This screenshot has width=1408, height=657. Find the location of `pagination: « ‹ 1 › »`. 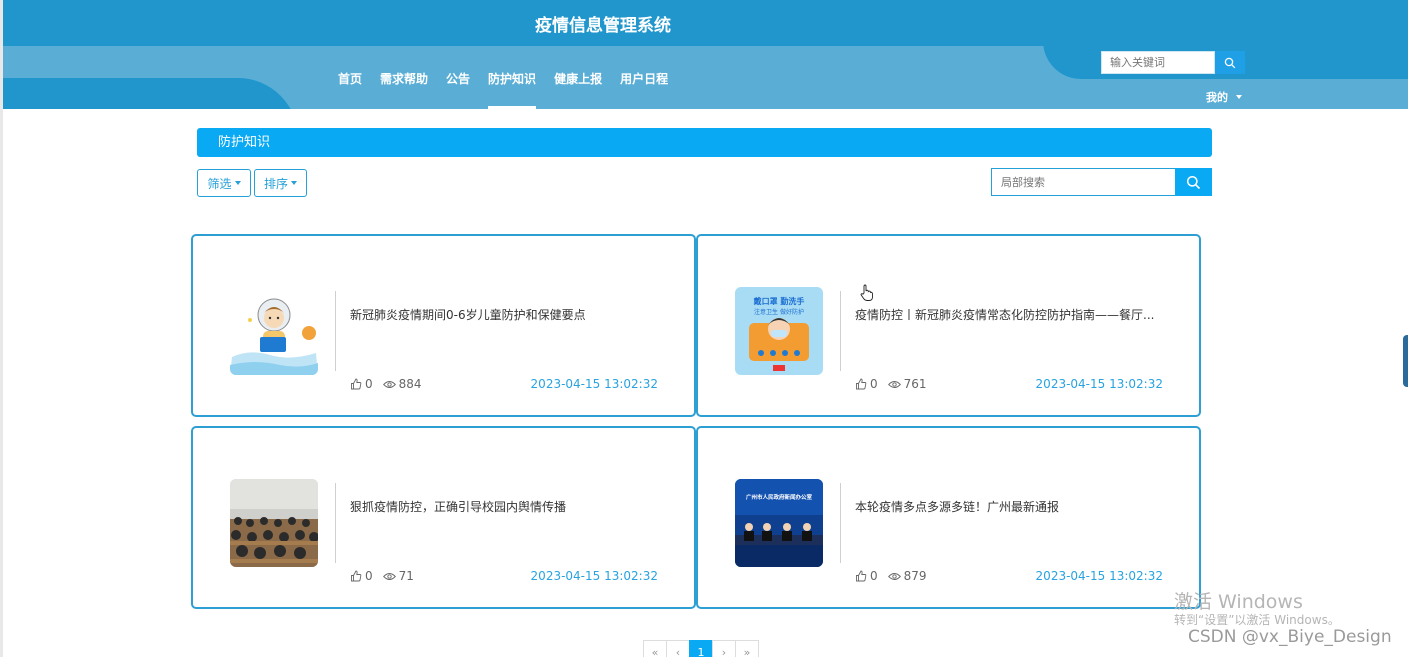

pagination: « ‹ 1 › » is located at coordinates (701, 648).